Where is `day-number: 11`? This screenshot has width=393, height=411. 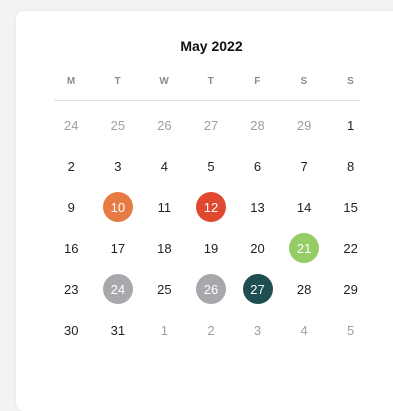 day-number: 11 is located at coordinates (164, 207).